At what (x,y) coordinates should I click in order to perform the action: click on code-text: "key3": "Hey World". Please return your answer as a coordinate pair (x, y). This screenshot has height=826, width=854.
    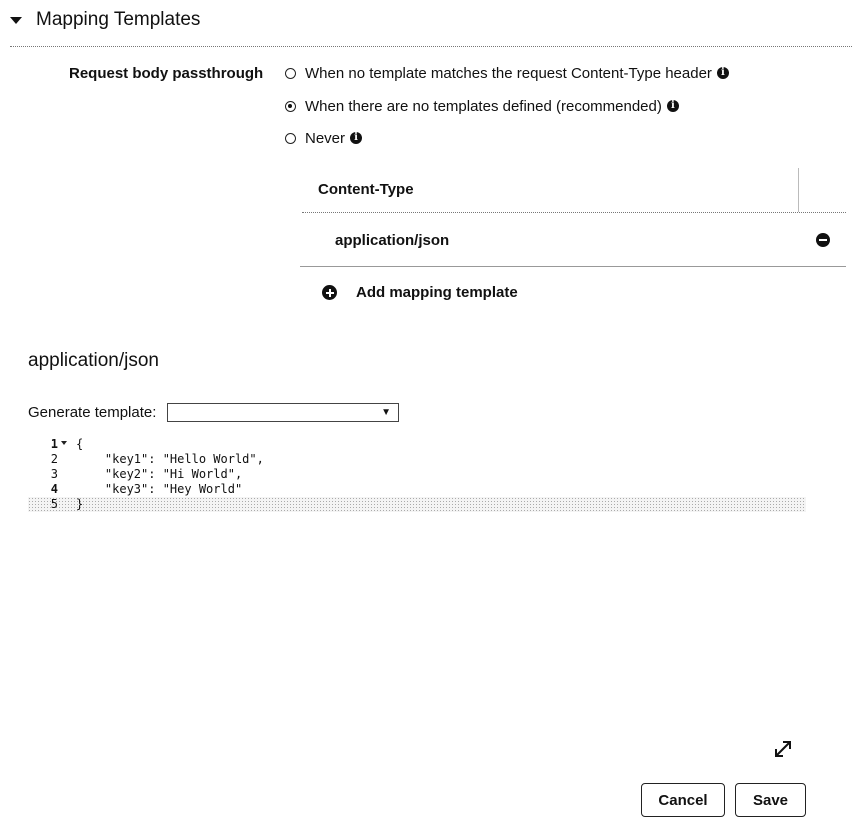
    Looking at the image, I should click on (159, 489).